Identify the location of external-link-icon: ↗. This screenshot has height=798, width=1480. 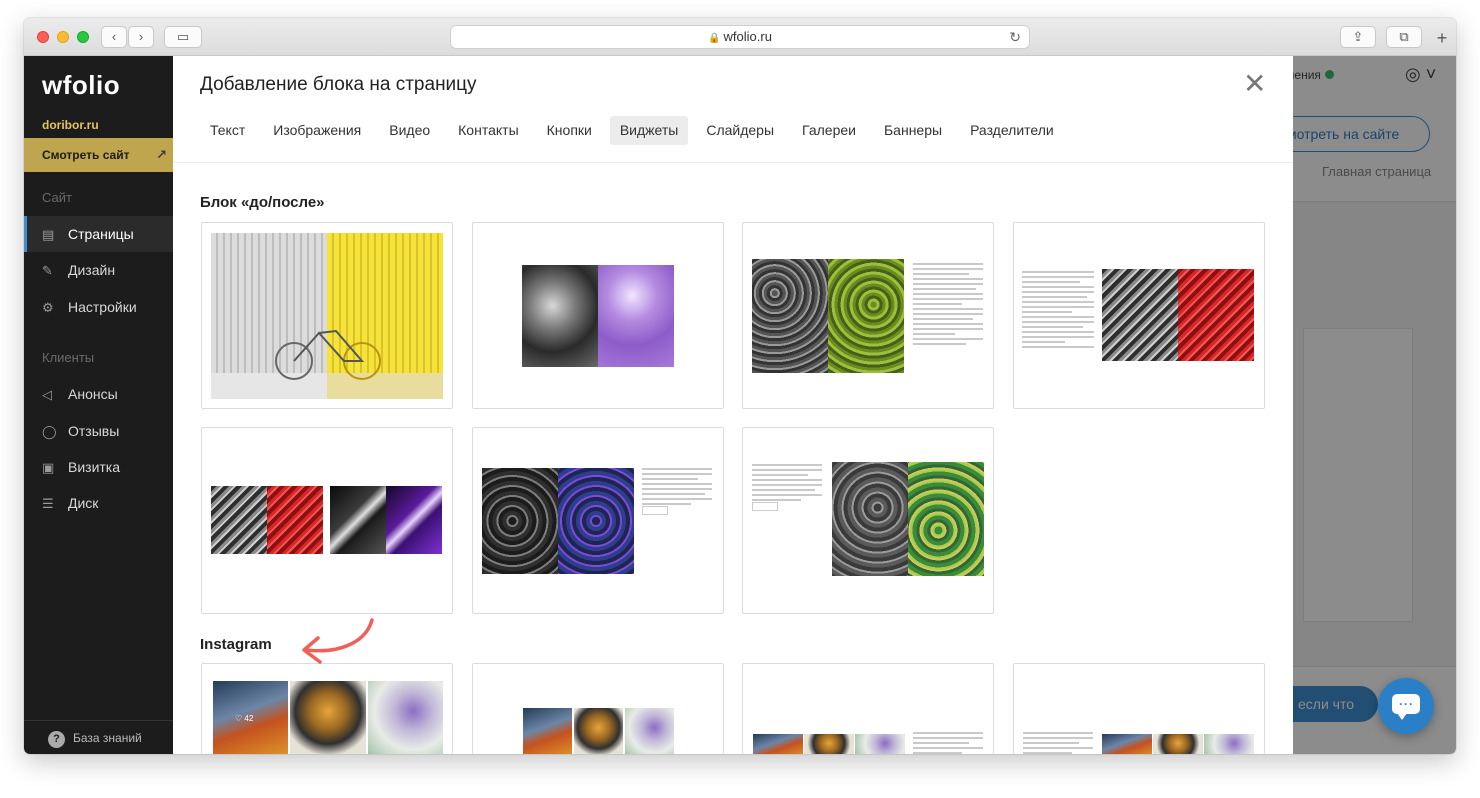
(161, 154).